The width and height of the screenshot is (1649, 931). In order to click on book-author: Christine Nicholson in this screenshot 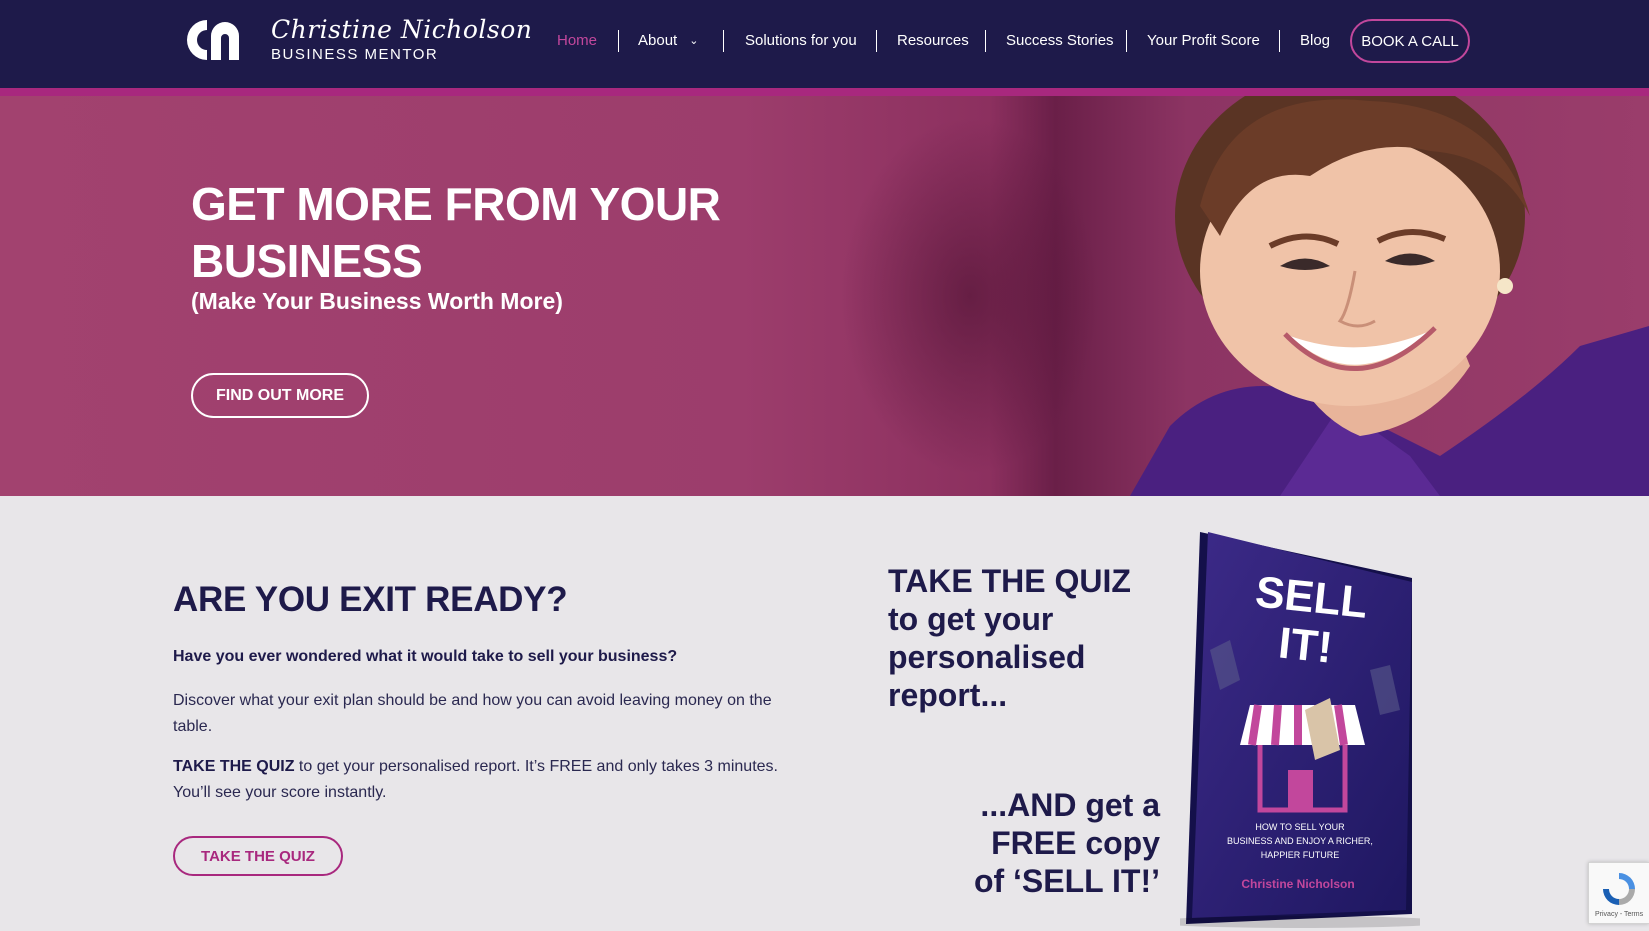, I will do `click(1297, 884)`.